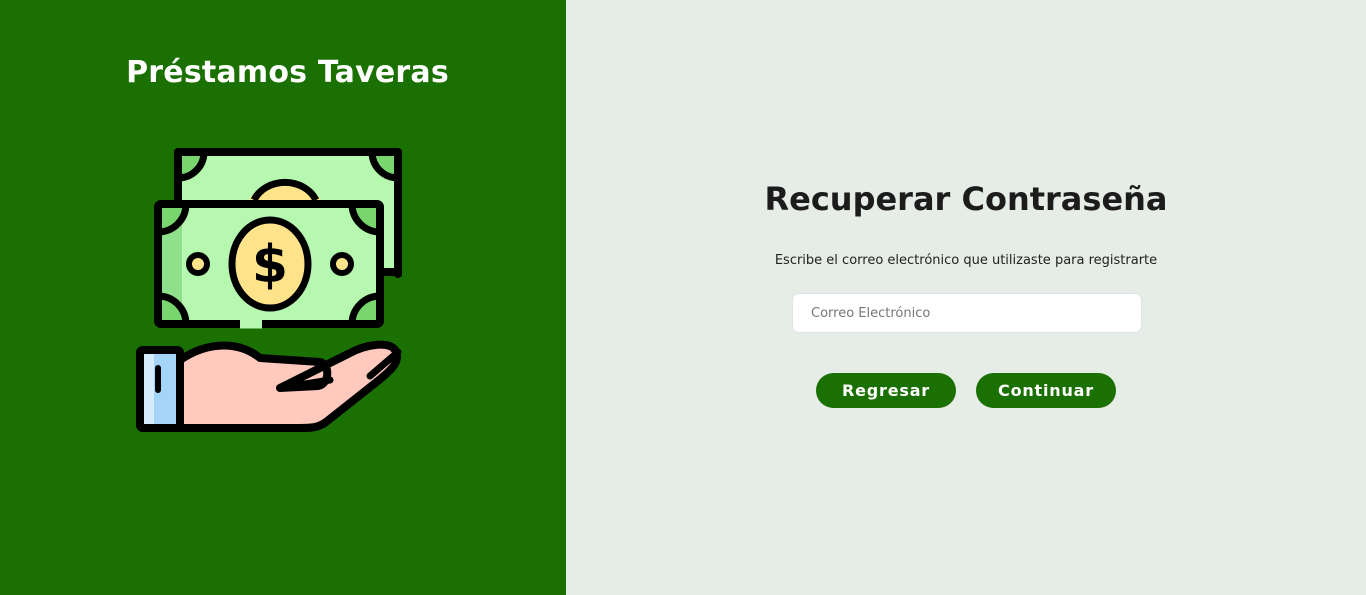  I want to click on back-button: Regresar, so click(886, 390).